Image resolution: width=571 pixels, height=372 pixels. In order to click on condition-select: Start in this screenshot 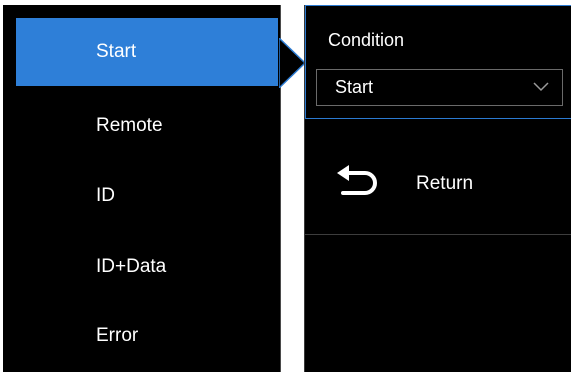, I will do `click(439, 87)`.